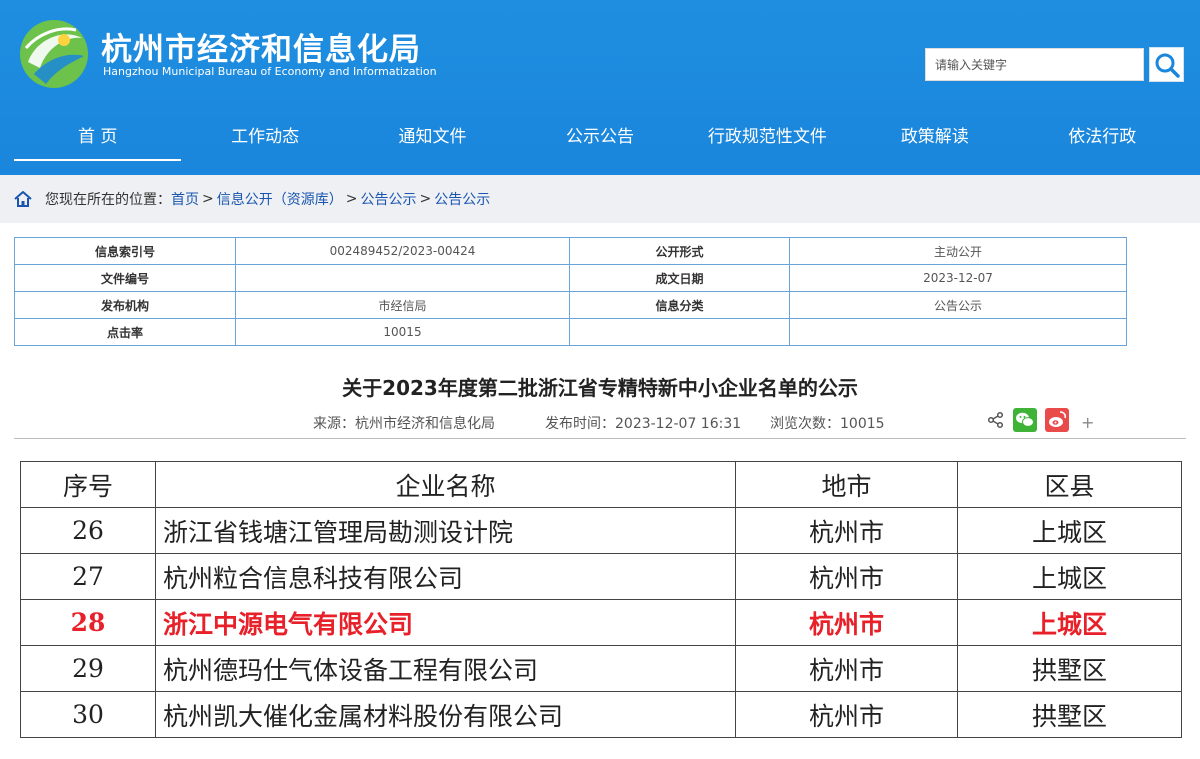 This screenshot has height=759, width=1200. I want to click on info-row: 信息索引号 002489452/2023-00424 公开形式 主动公开, so click(570, 251).